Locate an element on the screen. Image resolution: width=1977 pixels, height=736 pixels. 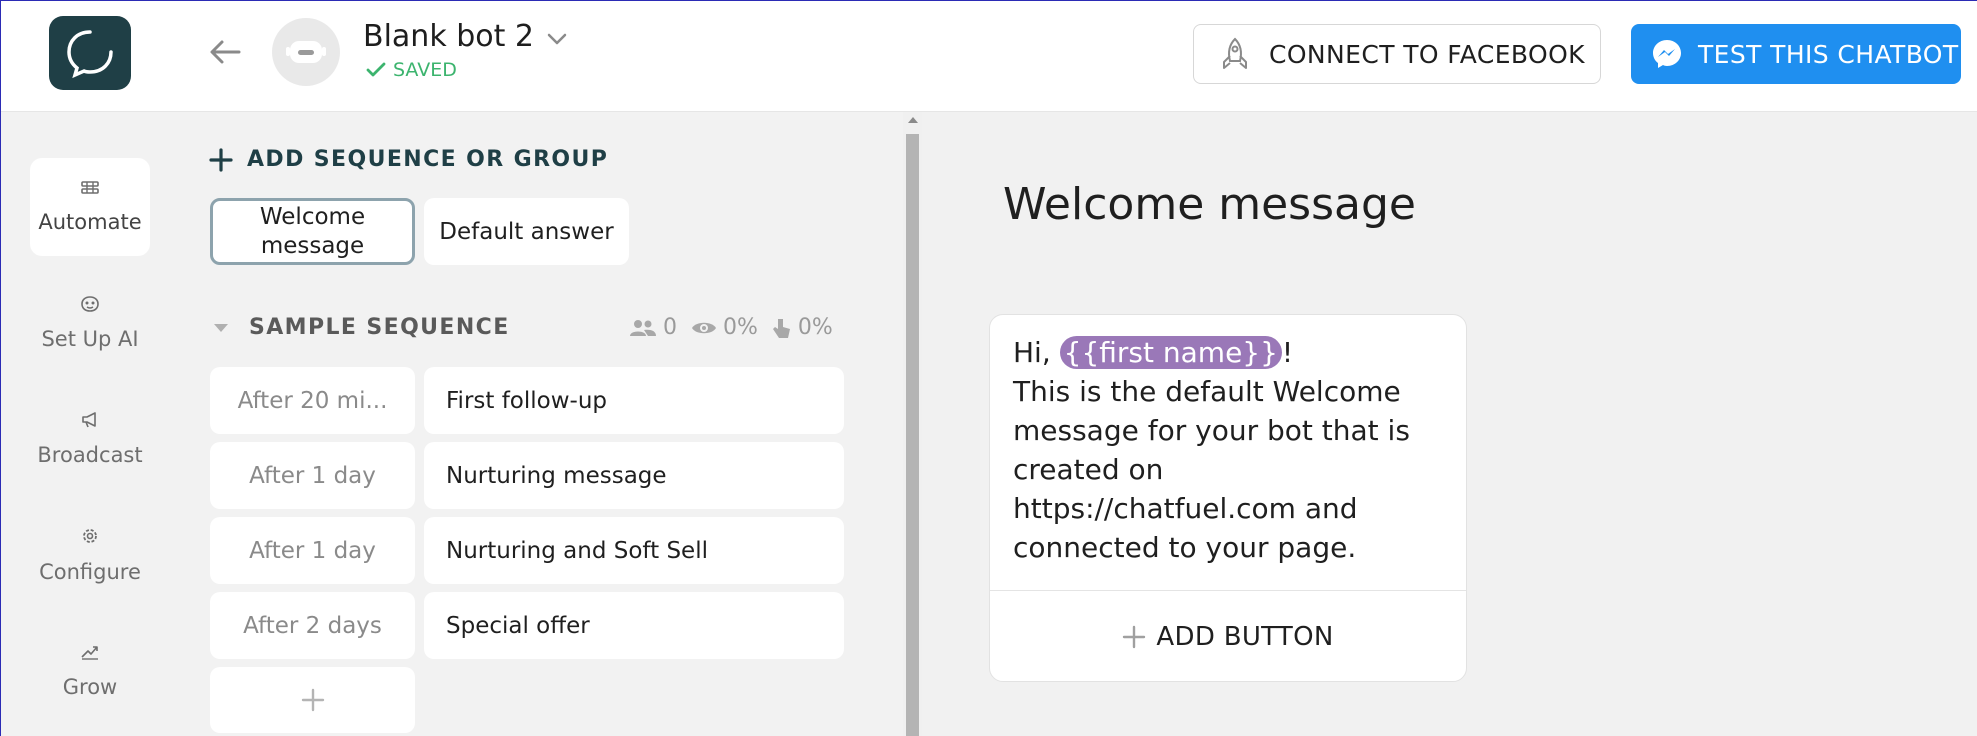
first-name-attribute-chip: {{first name}} is located at coordinates (1170, 352).